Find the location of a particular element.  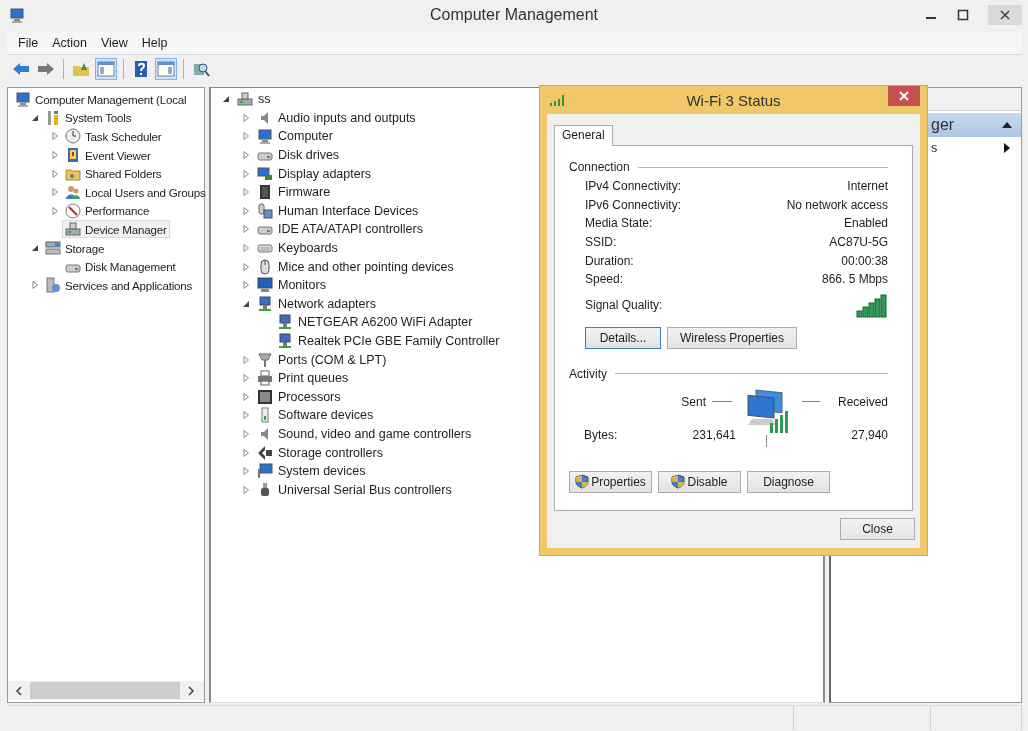

tree-item: Computer Management (Local is located at coordinates (101, 99).